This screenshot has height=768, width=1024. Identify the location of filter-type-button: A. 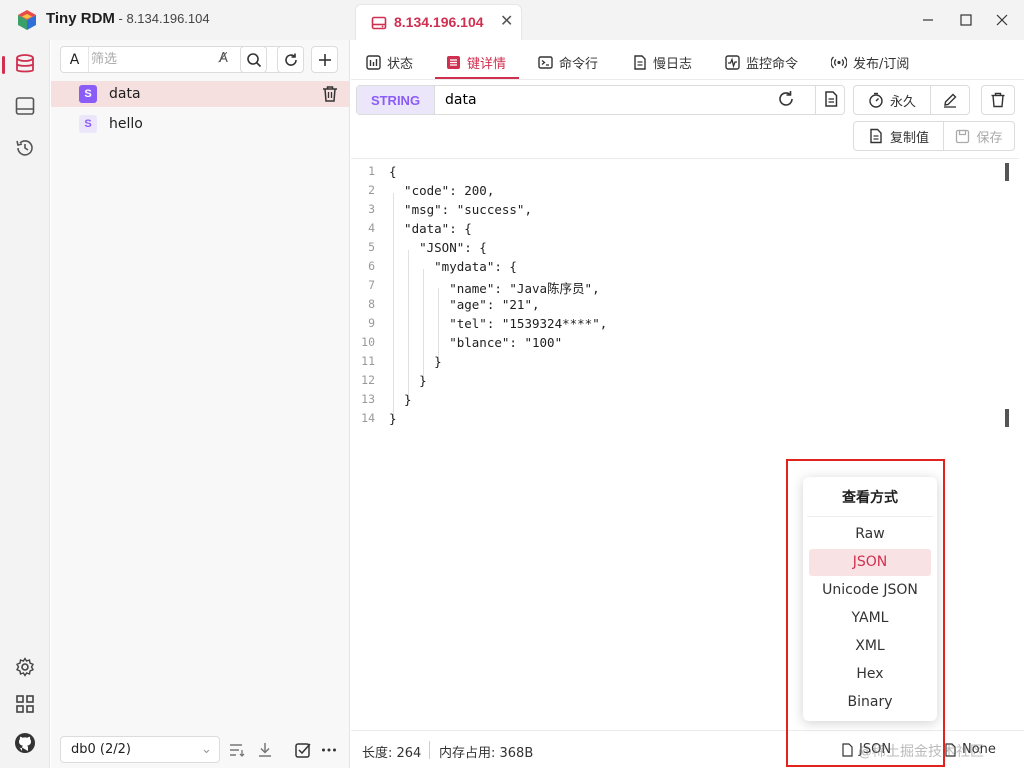
(75, 59).